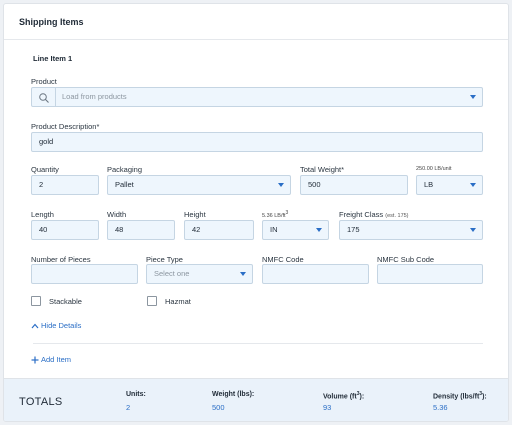  I want to click on product-search-select: Load from products, so click(257, 97).